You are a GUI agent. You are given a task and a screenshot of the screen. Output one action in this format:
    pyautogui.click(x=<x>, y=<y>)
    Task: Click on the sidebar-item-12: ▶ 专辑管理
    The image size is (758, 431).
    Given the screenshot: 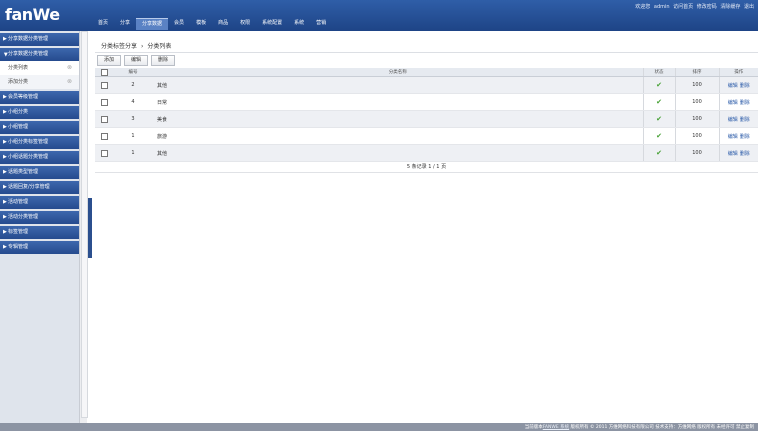 What is the action you would take?
    pyautogui.click(x=39, y=247)
    